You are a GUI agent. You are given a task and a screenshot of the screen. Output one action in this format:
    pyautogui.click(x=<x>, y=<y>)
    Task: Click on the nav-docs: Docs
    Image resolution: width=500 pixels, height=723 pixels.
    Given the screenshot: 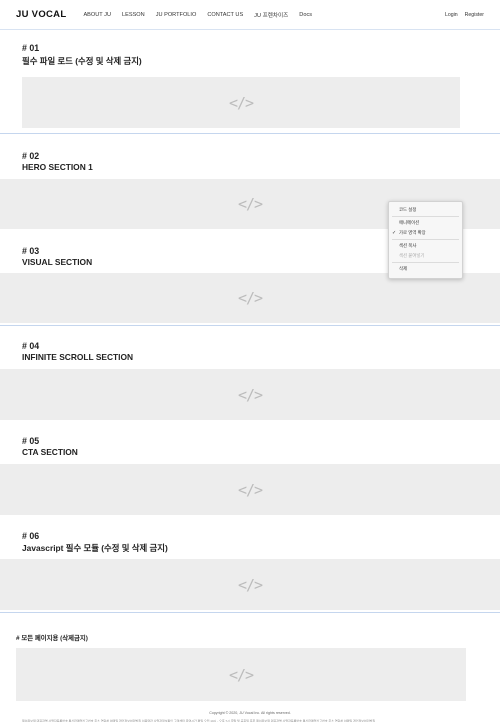 What is the action you would take?
    pyautogui.click(x=305, y=15)
    